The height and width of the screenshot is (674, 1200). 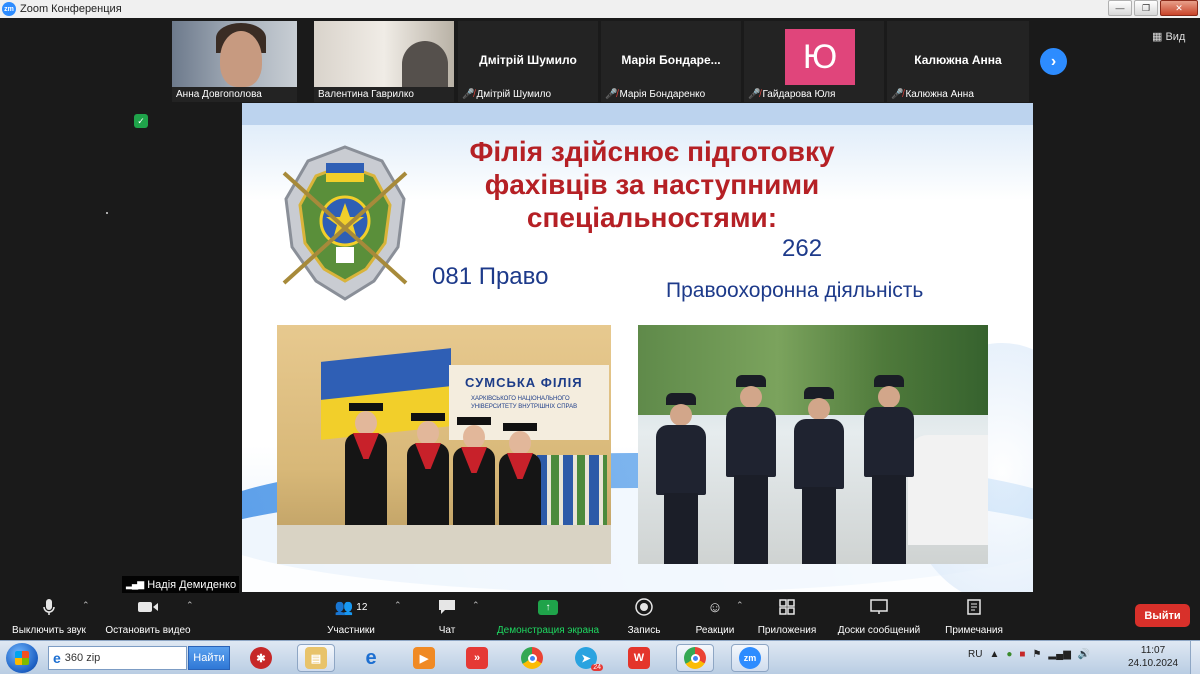 I want to click on notes-label: Примечания, so click(x=974, y=630).